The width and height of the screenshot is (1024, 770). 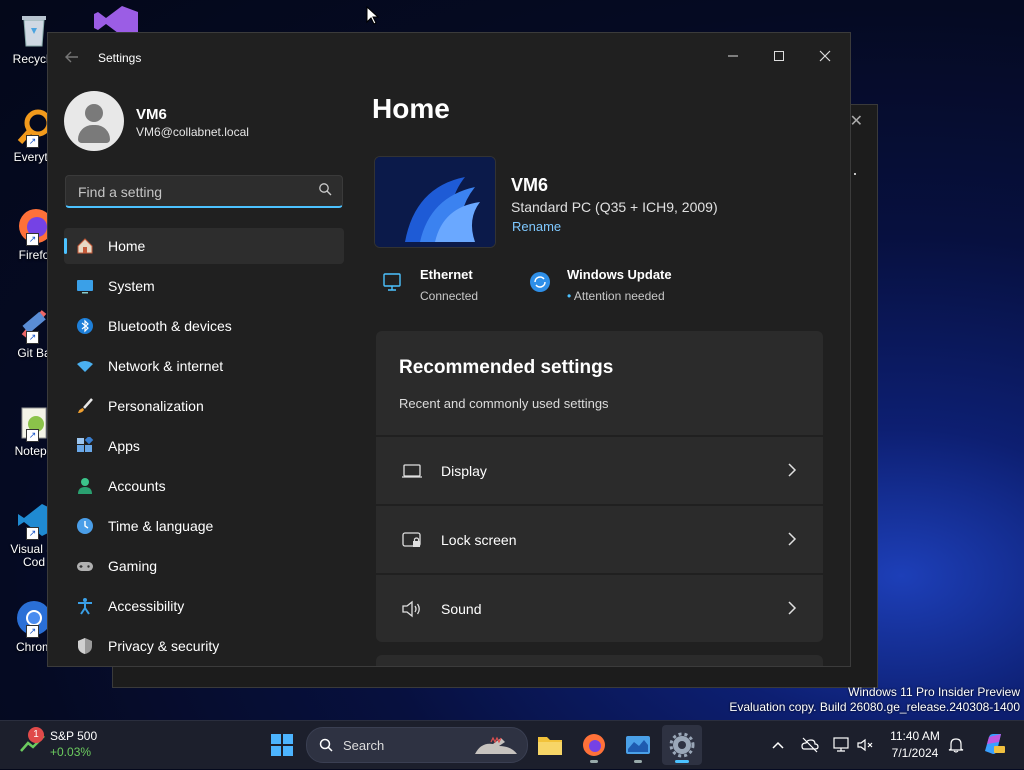 I want to click on recommended-item-display: Display, so click(x=599, y=470).